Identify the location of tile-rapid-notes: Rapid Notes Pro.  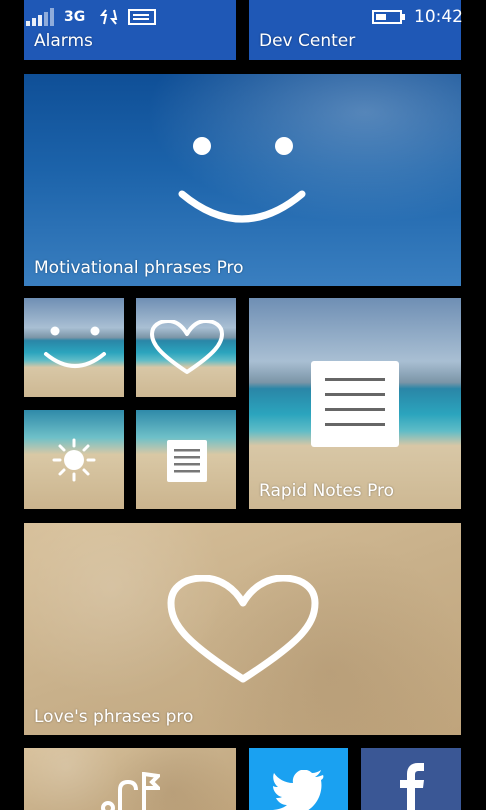
(355, 403).